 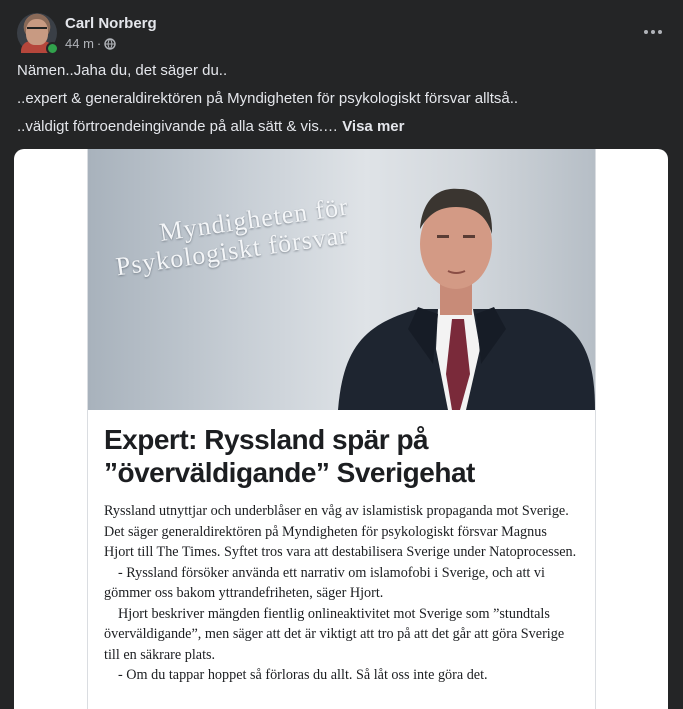 What do you see at coordinates (341, 34) in the screenshot?
I see `post-header: Carl Norberg 44 m ·` at bounding box center [341, 34].